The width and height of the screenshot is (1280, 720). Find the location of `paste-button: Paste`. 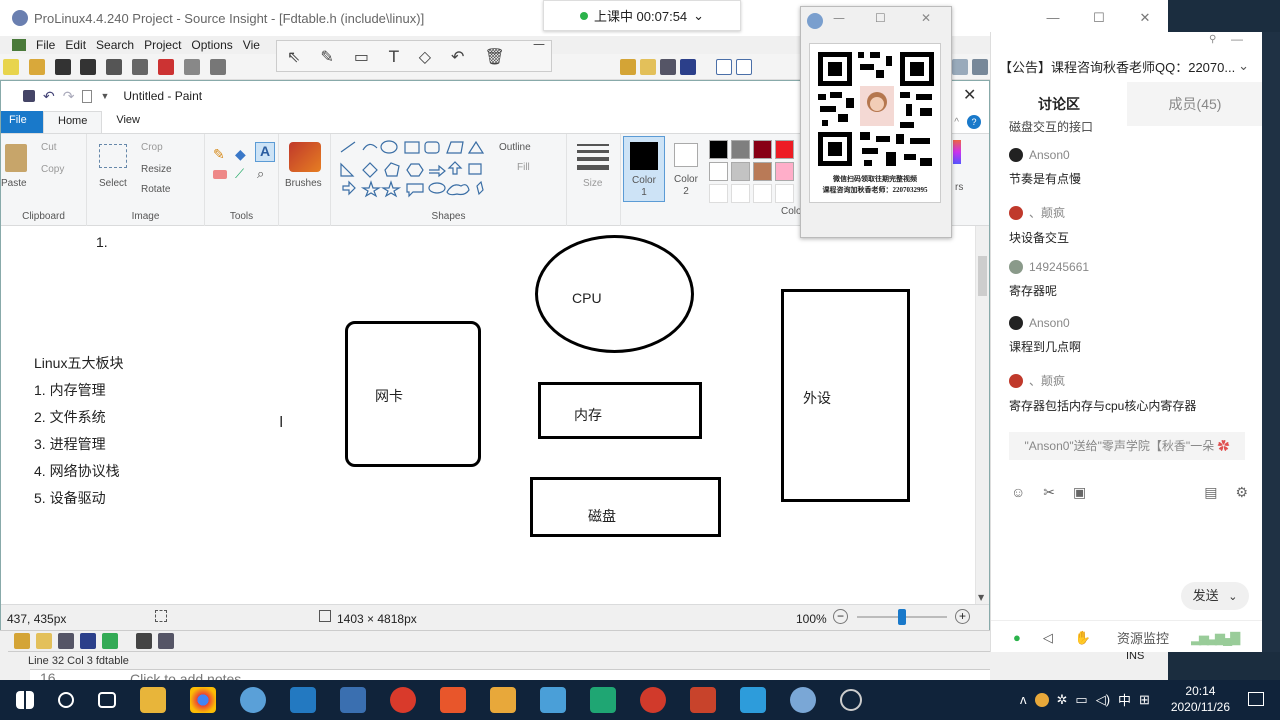

paste-button: Paste is located at coordinates (14, 183).